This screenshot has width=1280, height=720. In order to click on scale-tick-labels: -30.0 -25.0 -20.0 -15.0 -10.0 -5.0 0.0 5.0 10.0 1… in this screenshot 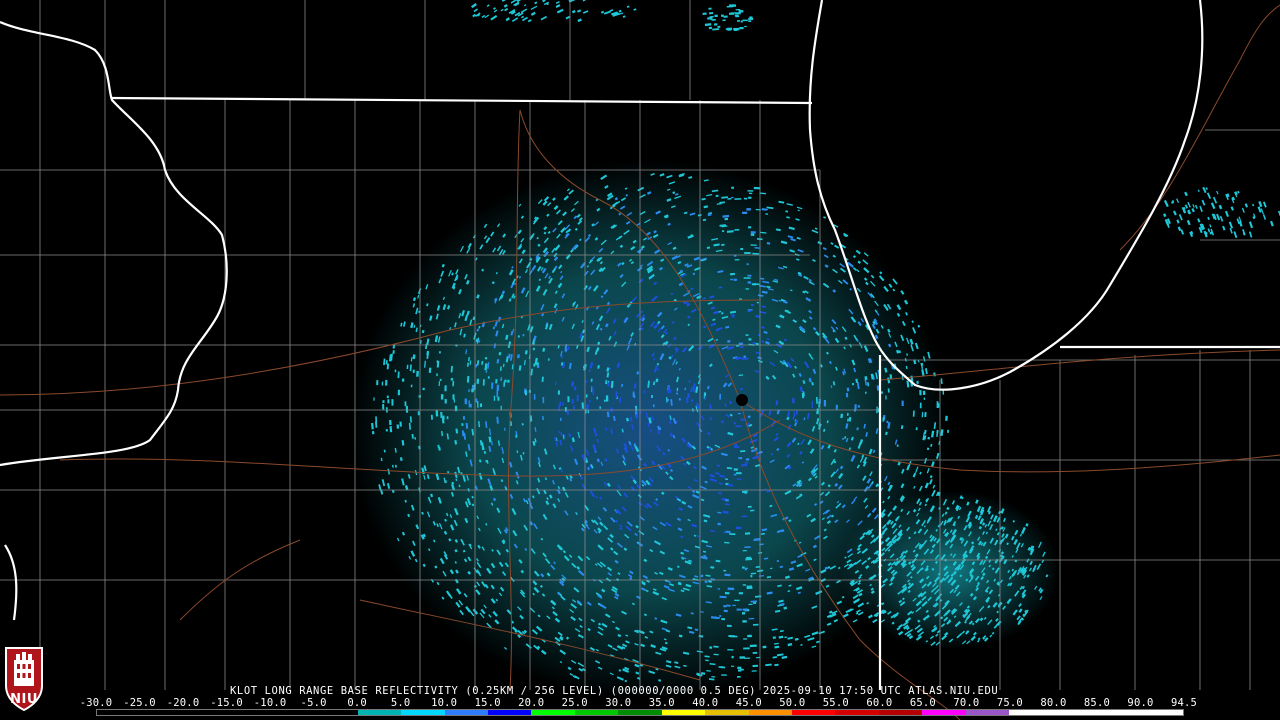, I will do `click(638, 703)`.